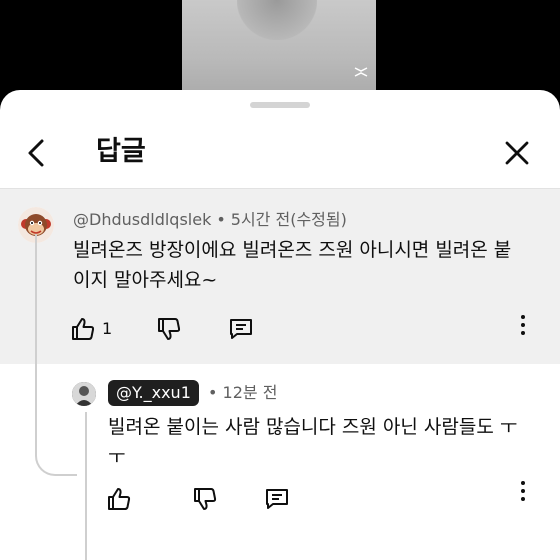 The width and height of the screenshot is (560, 560). I want to click on sheet-header: 답글, so click(280, 154).